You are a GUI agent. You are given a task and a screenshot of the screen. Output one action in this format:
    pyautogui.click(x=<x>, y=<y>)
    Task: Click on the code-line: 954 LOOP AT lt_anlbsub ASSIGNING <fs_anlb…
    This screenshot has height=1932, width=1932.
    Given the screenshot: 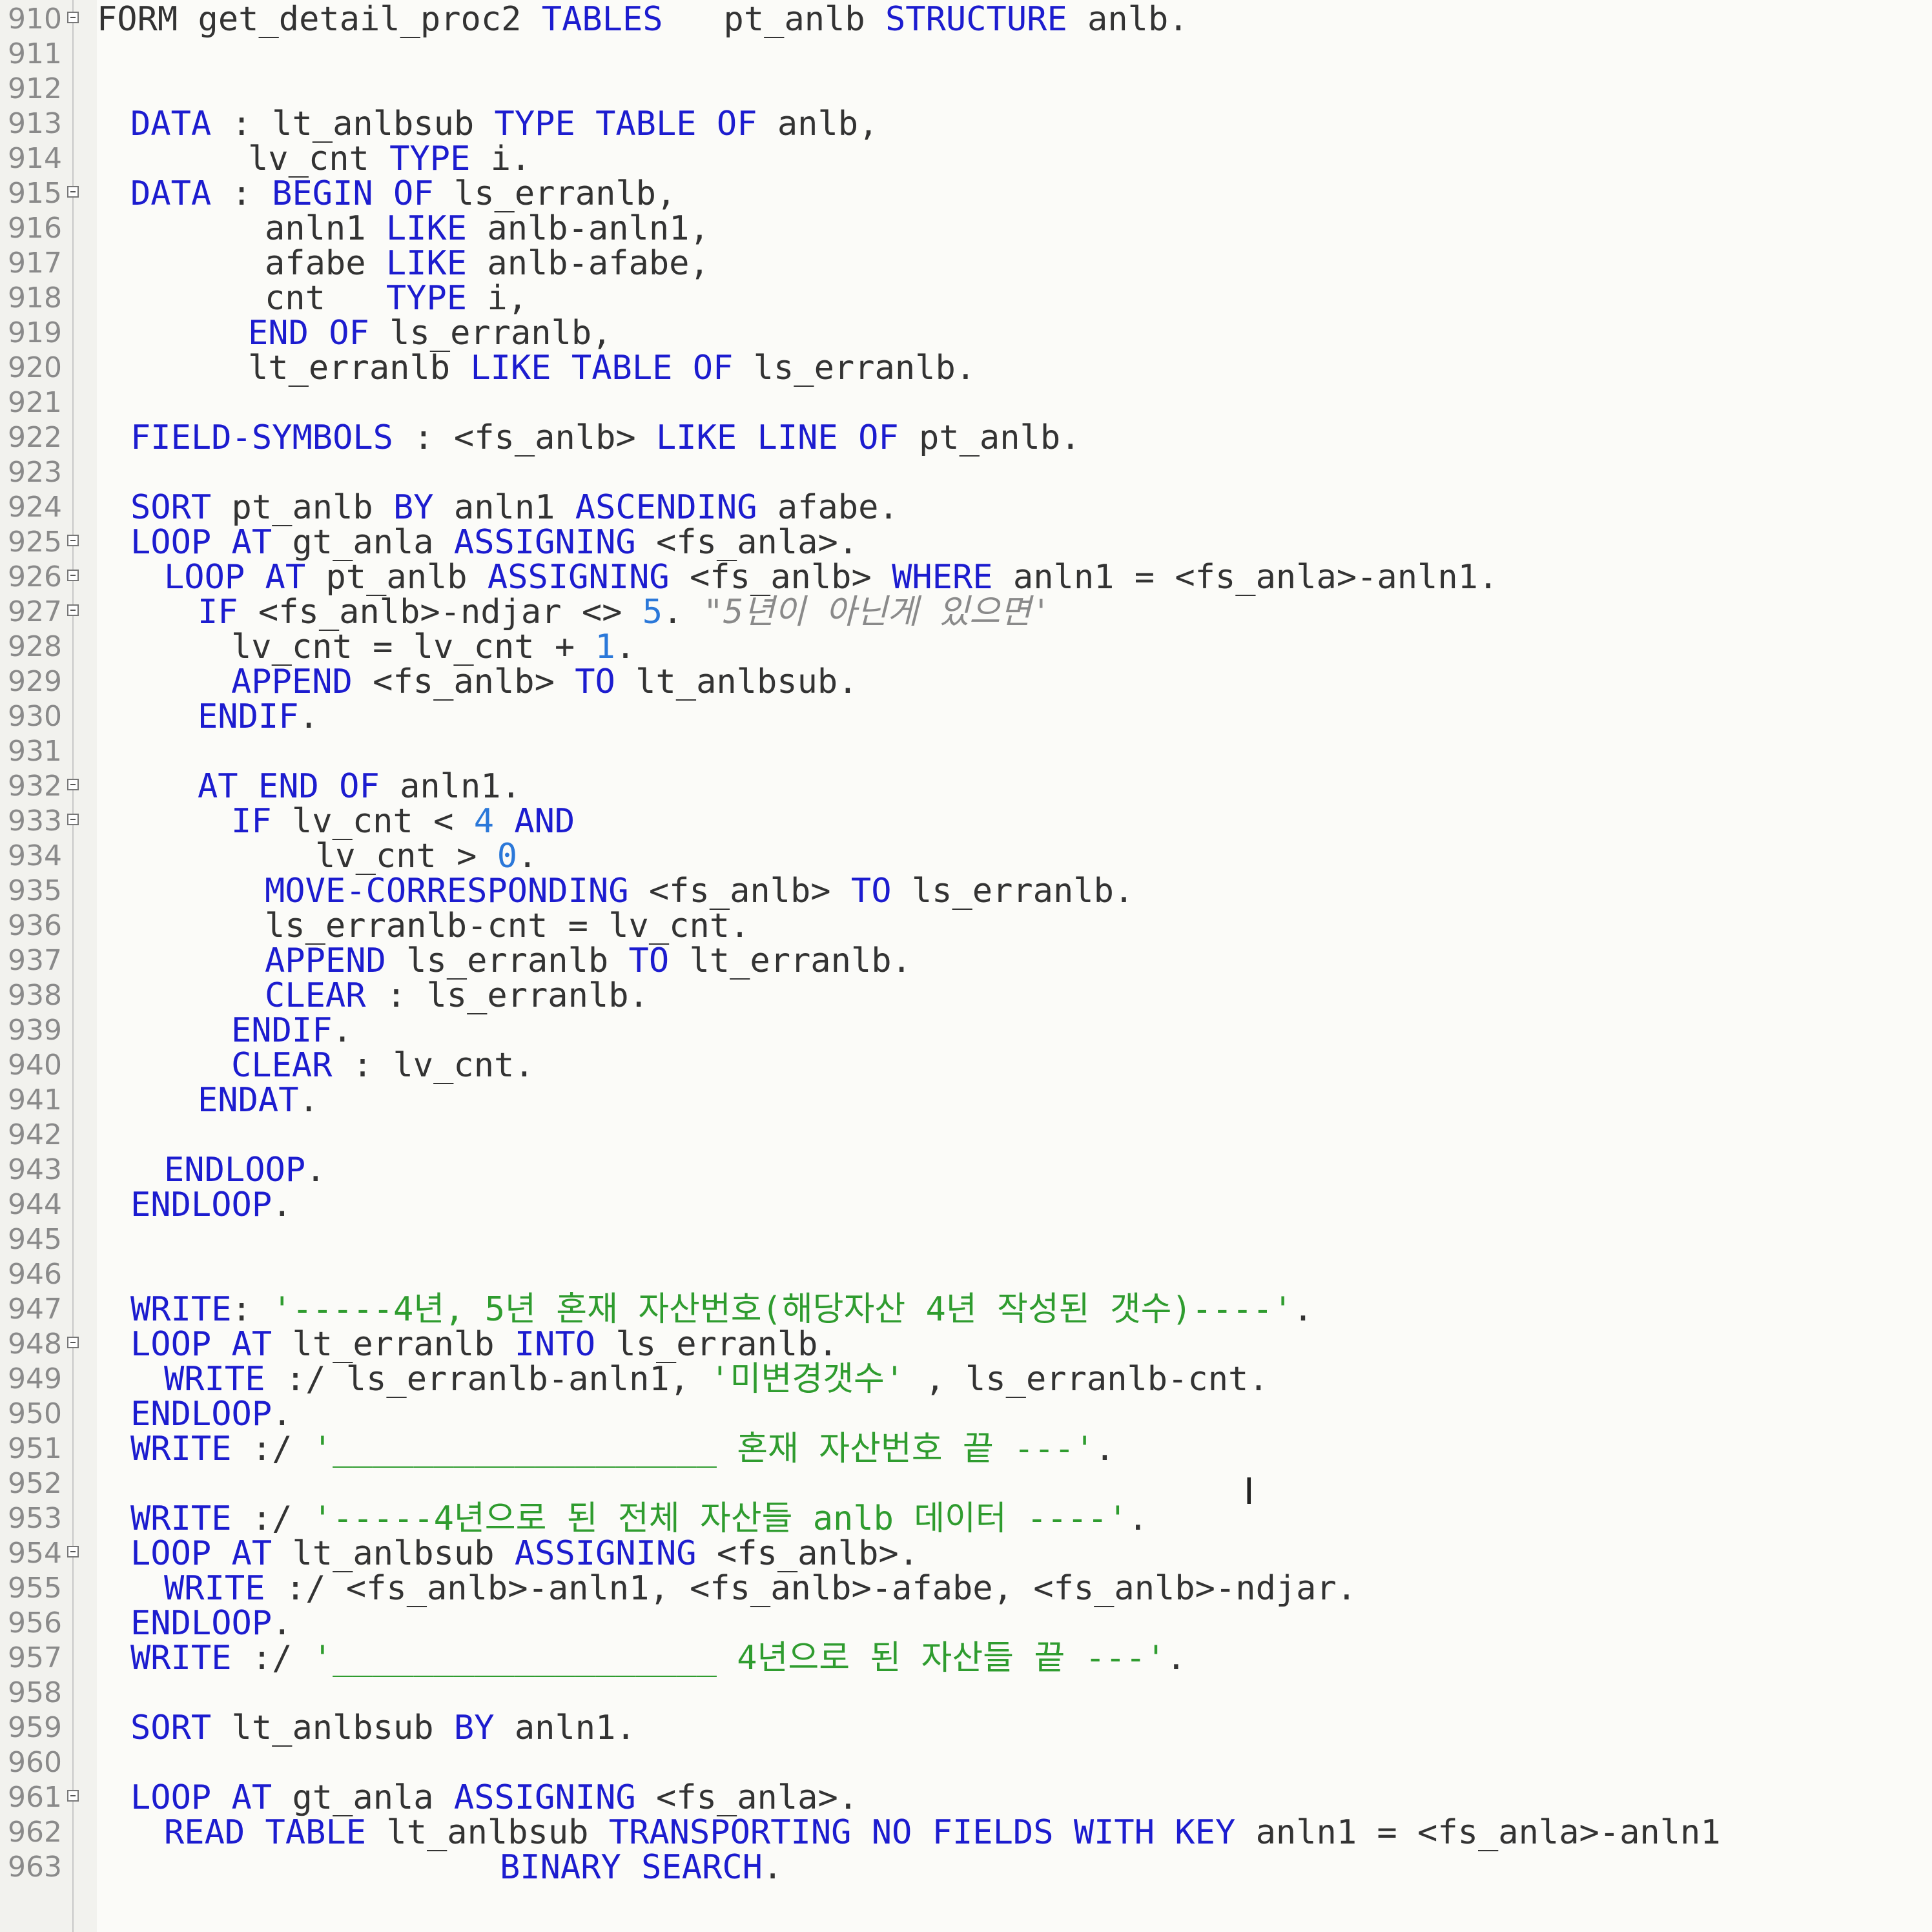 What is the action you would take?
    pyautogui.click(x=966, y=1554)
    